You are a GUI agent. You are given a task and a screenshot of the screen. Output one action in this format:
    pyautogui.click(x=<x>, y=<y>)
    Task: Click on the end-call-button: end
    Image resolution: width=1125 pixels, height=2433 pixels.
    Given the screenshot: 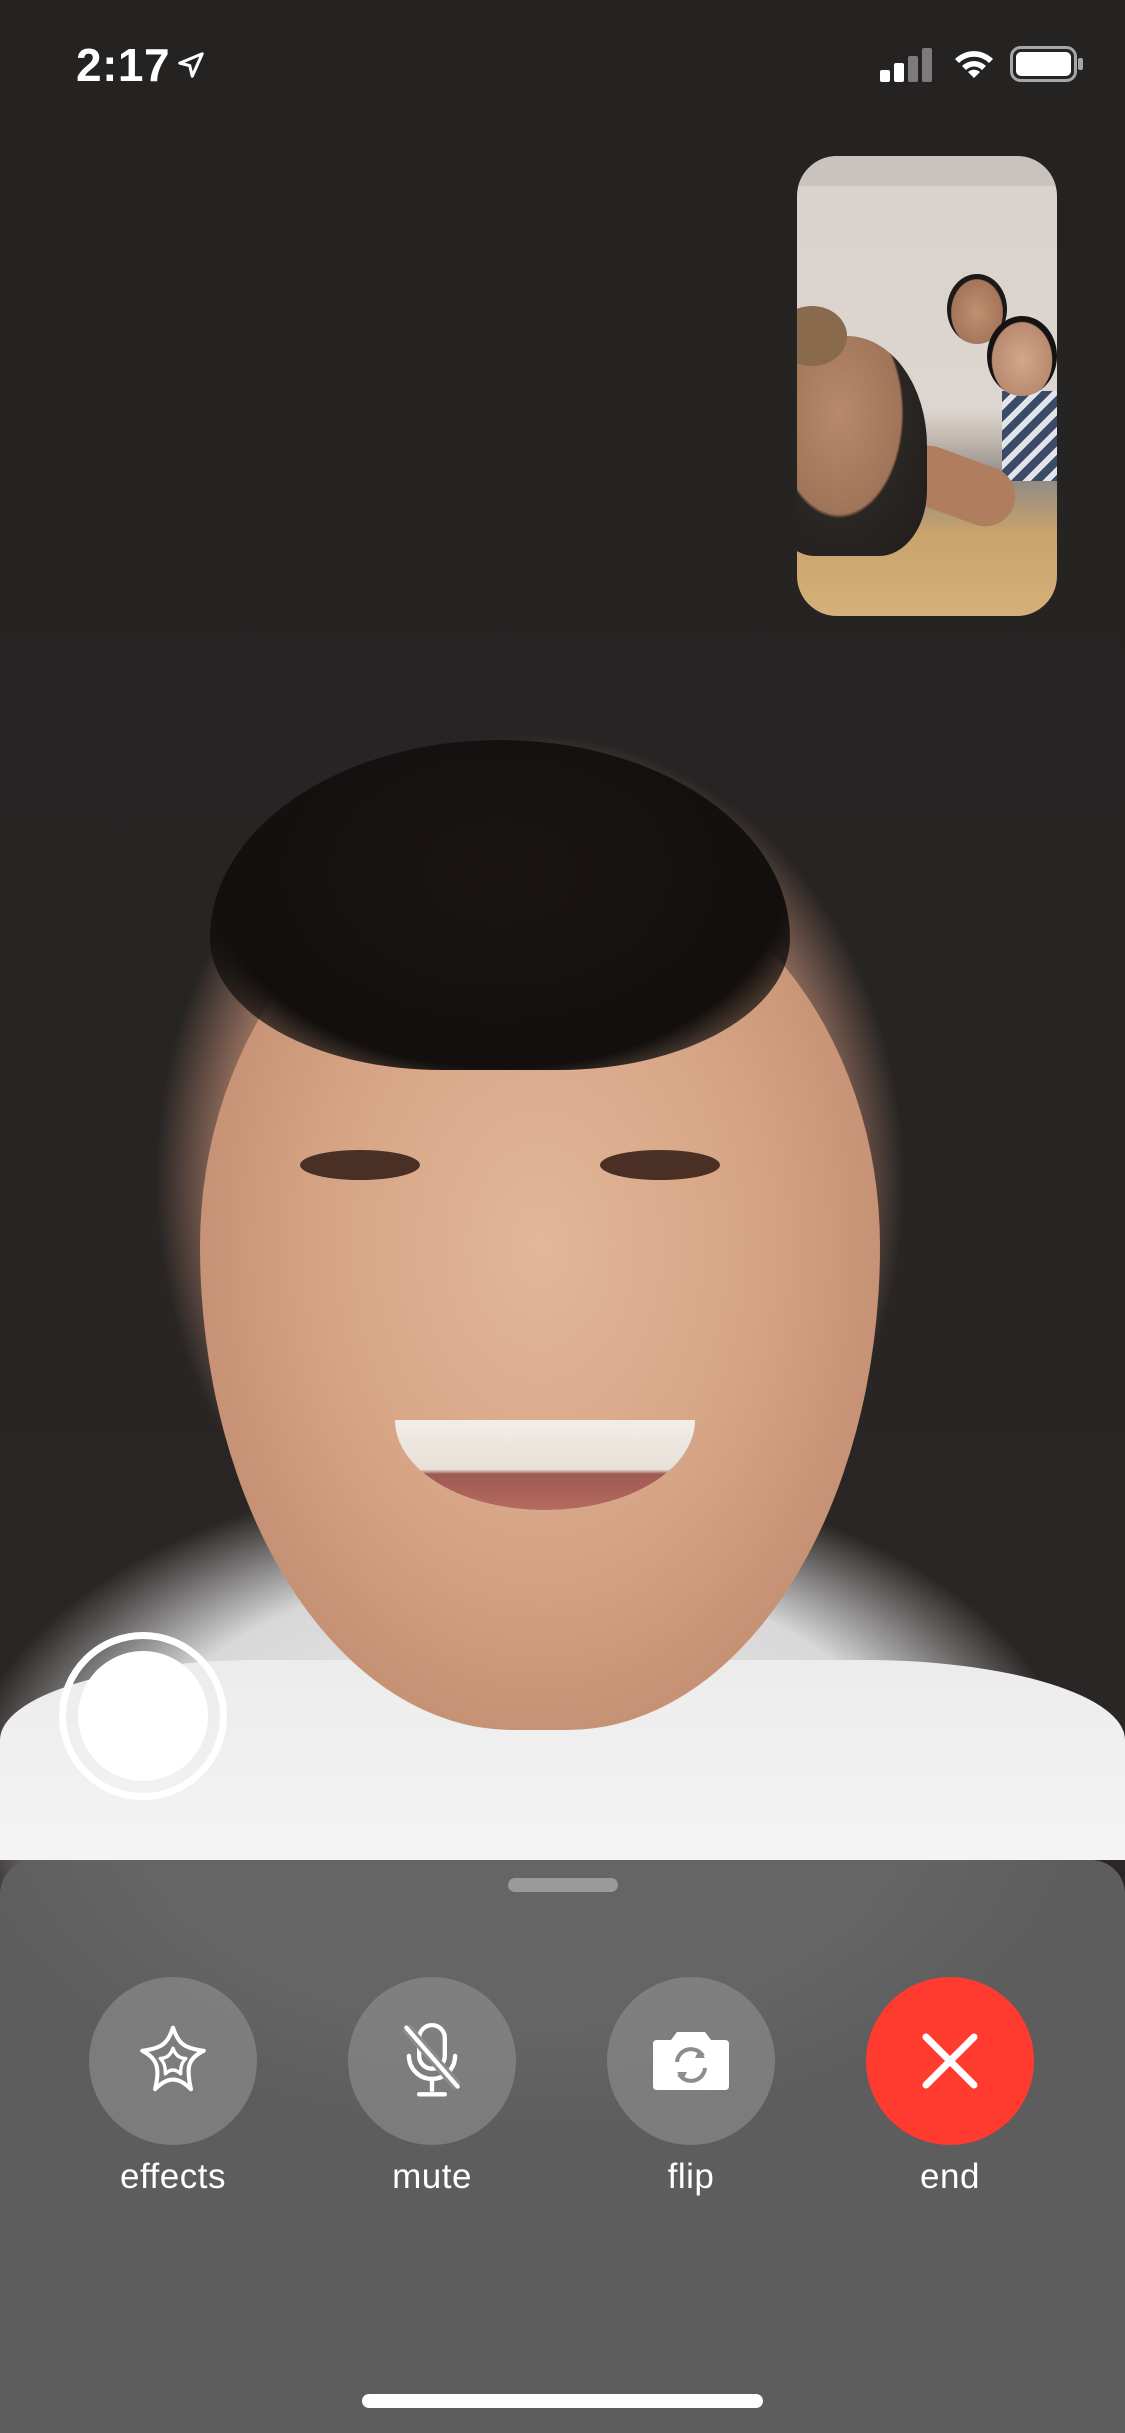 What is the action you would take?
    pyautogui.click(x=950, y=2097)
    